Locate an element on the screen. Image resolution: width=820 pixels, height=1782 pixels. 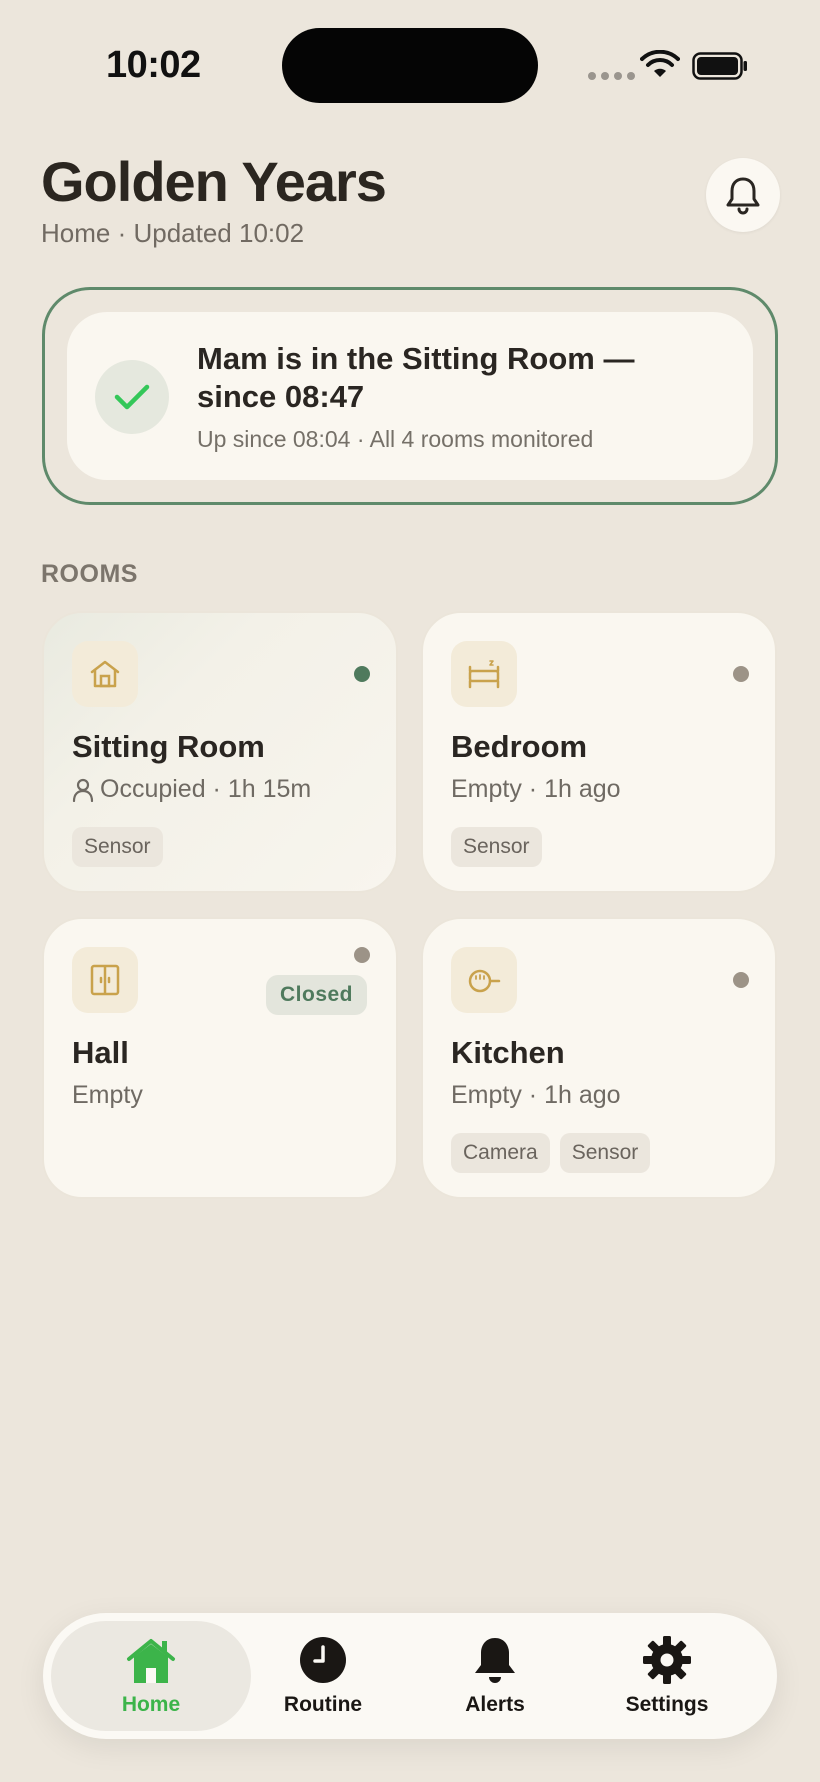
tab-routine: Routine is located at coordinates (323, 1676).